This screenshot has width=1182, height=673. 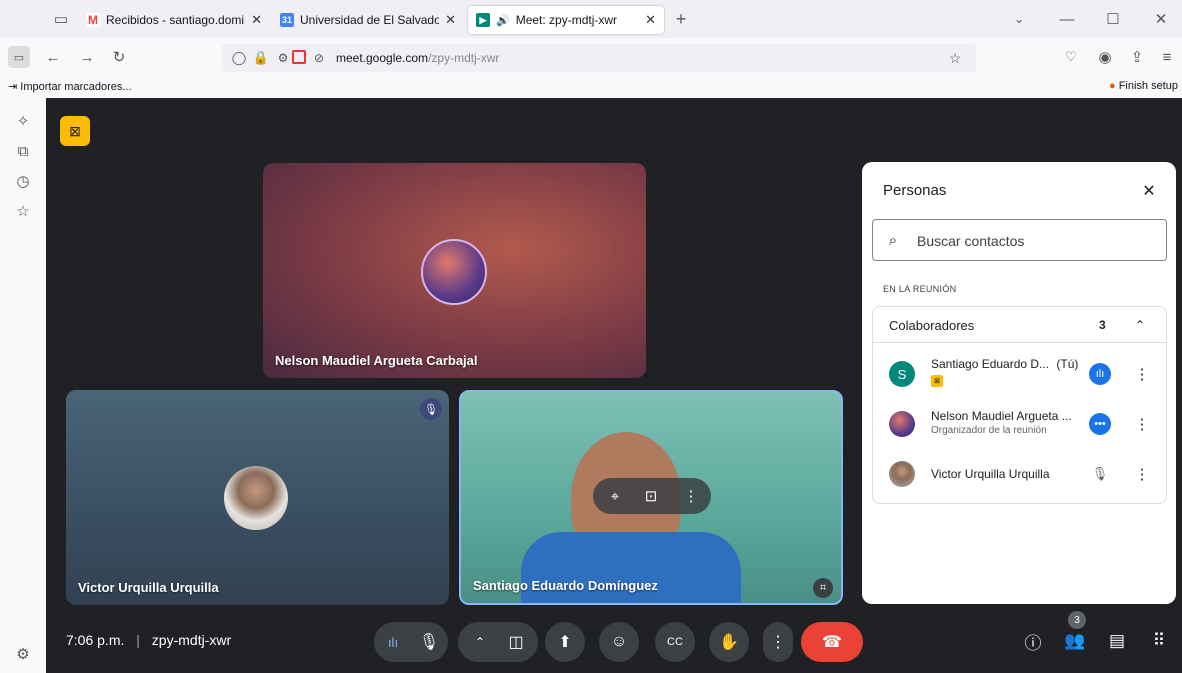 I want to click on participant-row: S Santiago Eduardo D... (Tú) ⊠ ılı ⋮, so click(x=1019, y=375).